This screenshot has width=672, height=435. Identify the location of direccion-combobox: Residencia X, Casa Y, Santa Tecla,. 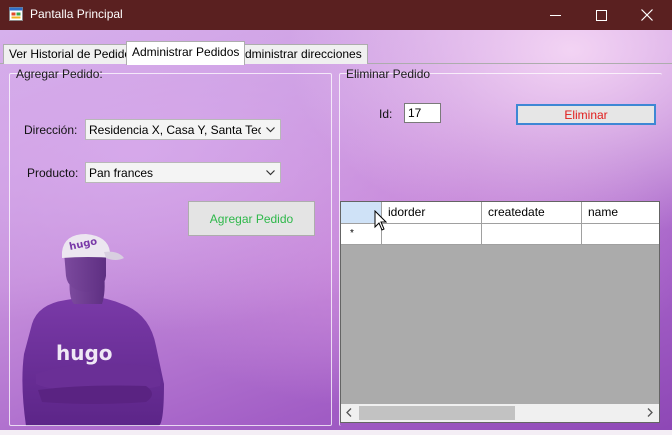
(183, 129).